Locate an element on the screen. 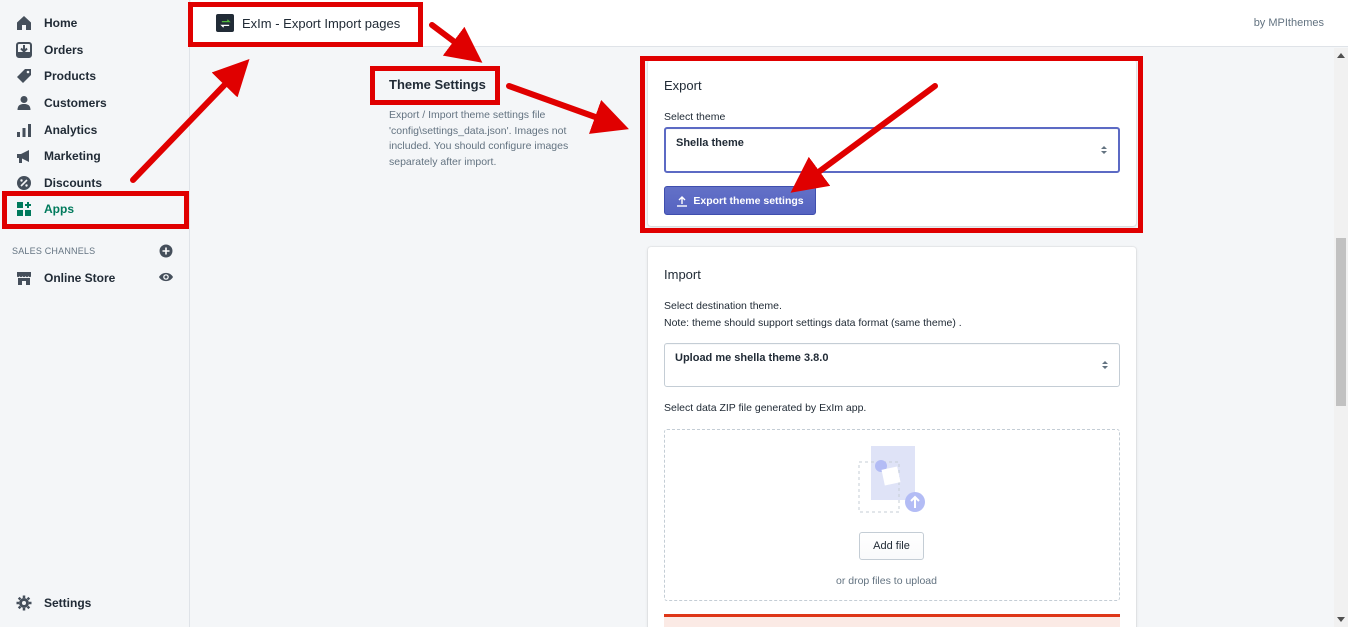 The image size is (1348, 627). discount-icon is located at coordinates (24, 183).